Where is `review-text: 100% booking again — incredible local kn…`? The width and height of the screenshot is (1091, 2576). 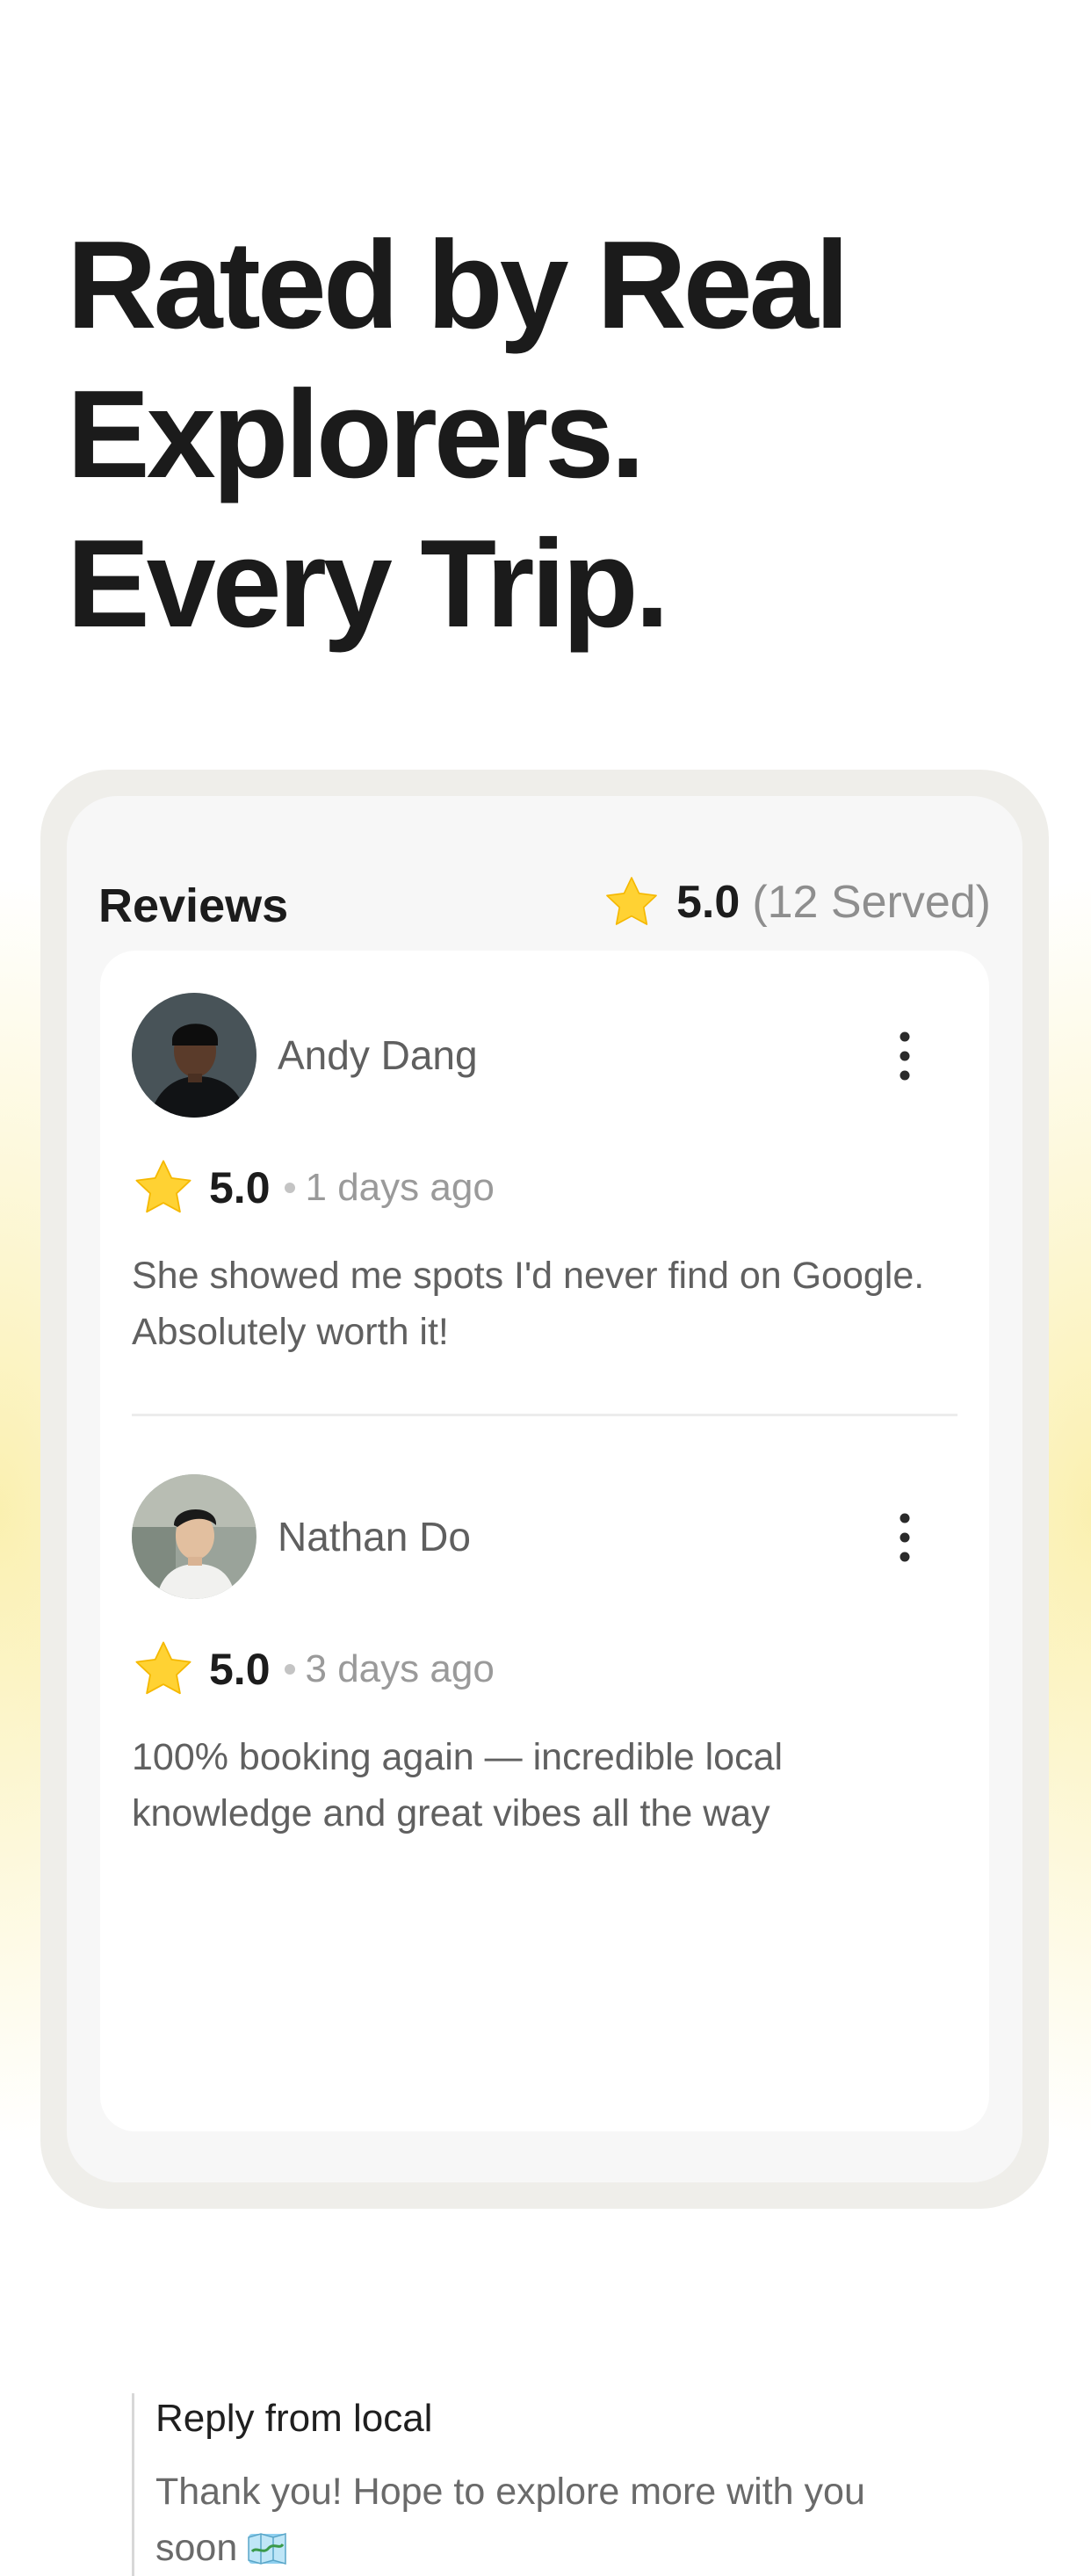
review-text: 100% booking again — incredible local kn… is located at coordinates (458, 1785).